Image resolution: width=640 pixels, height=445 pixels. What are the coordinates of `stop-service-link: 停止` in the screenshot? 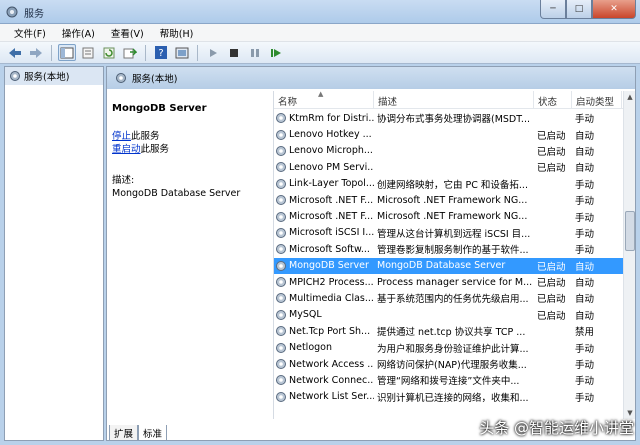 It's located at (121, 136).